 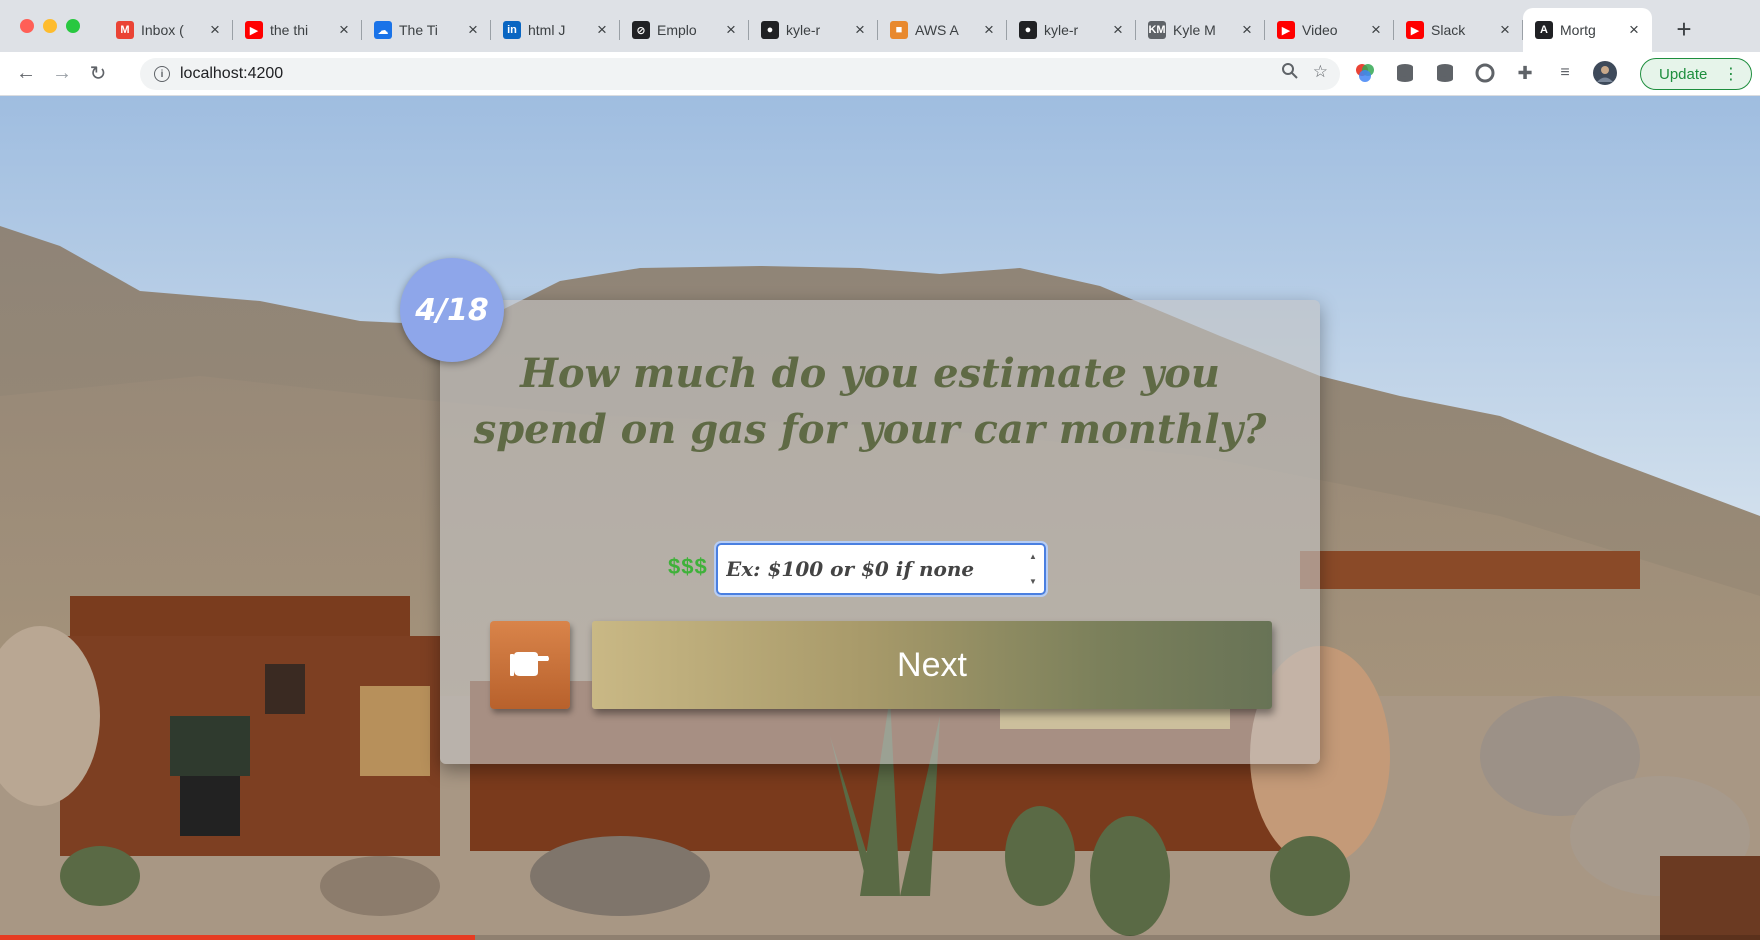 I want to click on hint-button, so click(x=530, y=665).